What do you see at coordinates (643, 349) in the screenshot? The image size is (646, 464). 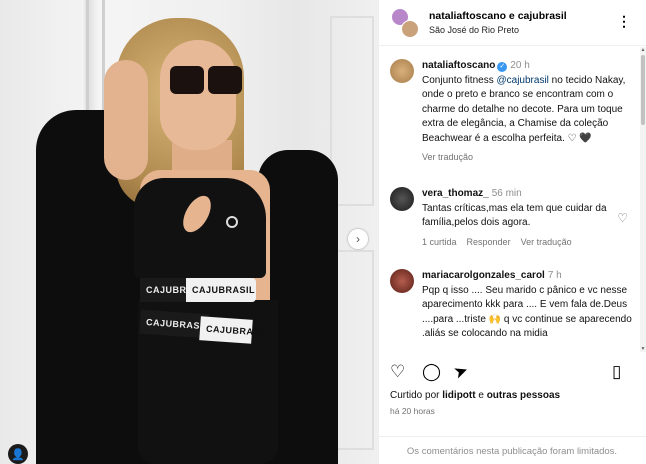 I see `scroll-down-icon: ▼` at bounding box center [643, 349].